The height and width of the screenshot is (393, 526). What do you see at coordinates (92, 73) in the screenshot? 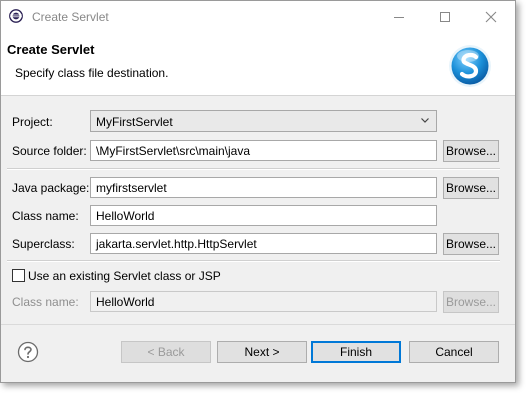
I see `banner-subtitle: Specify class file destination.` at bounding box center [92, 73].